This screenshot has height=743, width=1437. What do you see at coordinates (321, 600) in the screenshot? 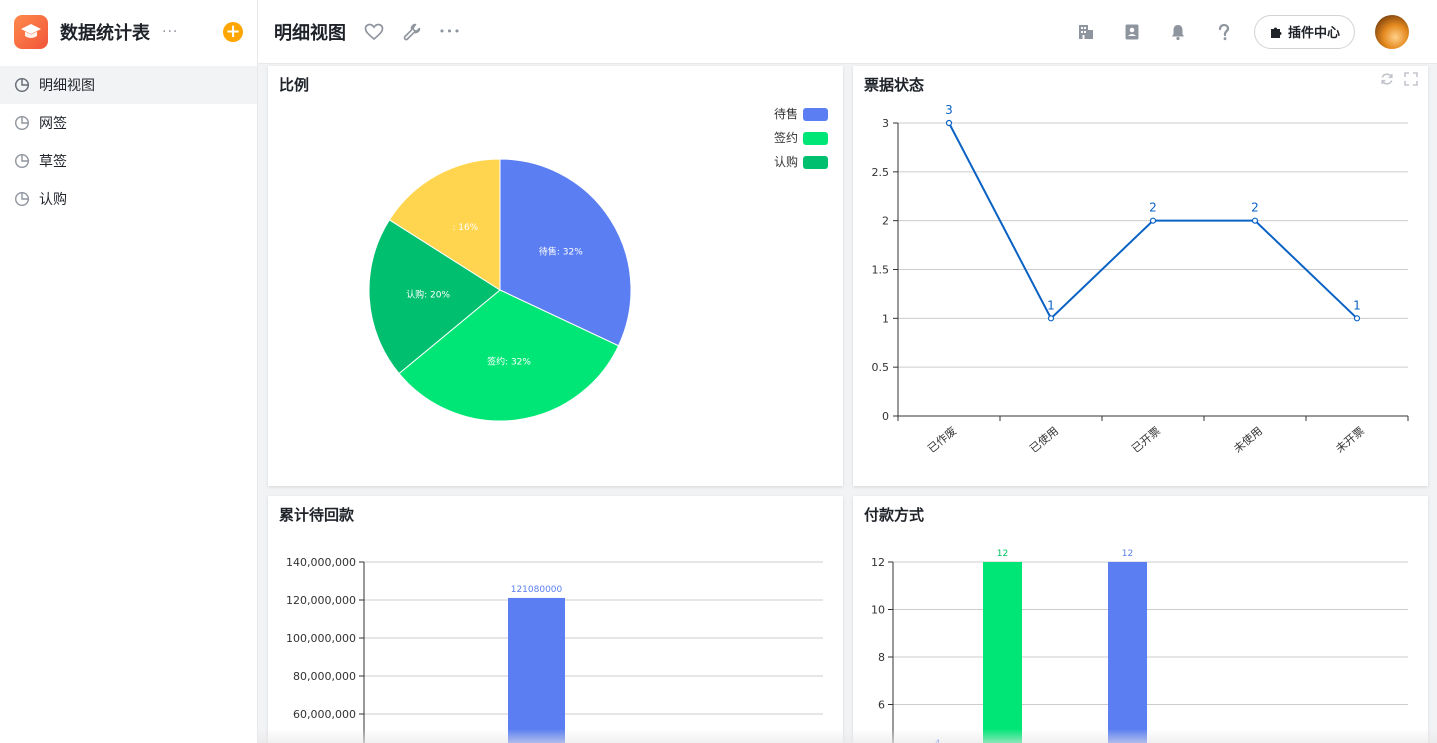
I see `y-tick-label: 120,000,000` at bounding box center [321, 600].